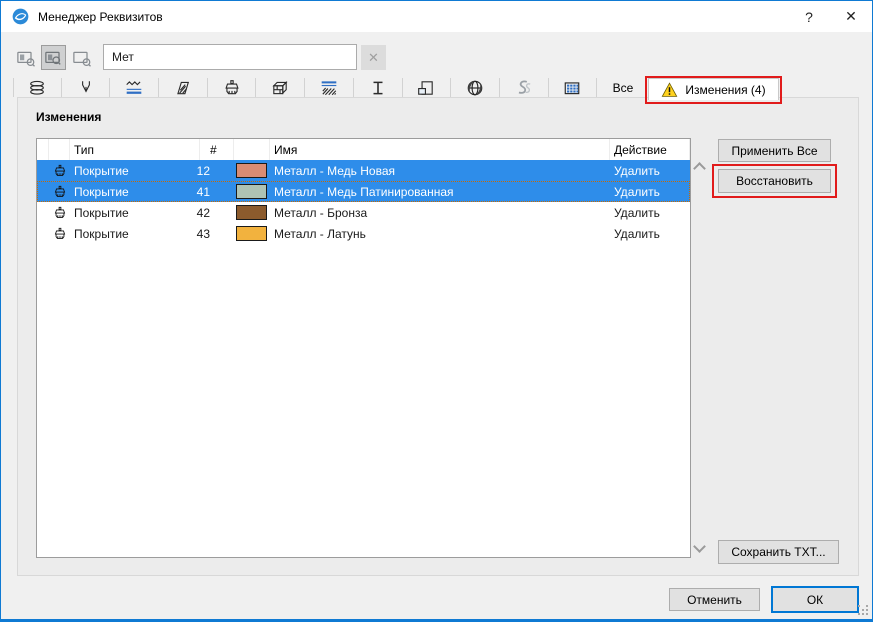 The image size is (873, 622). I want to click on header-name: Имя, so click(440, 149).